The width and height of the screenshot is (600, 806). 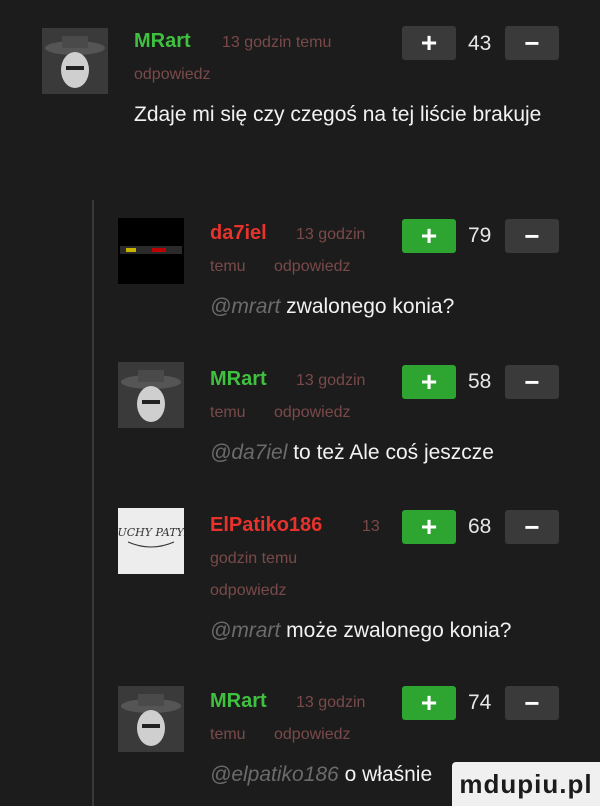 What do you see at coordinates (266, 525) in the screenshot?
I see `comment-author: ElPatiko186` at bounding box center [266, 525].